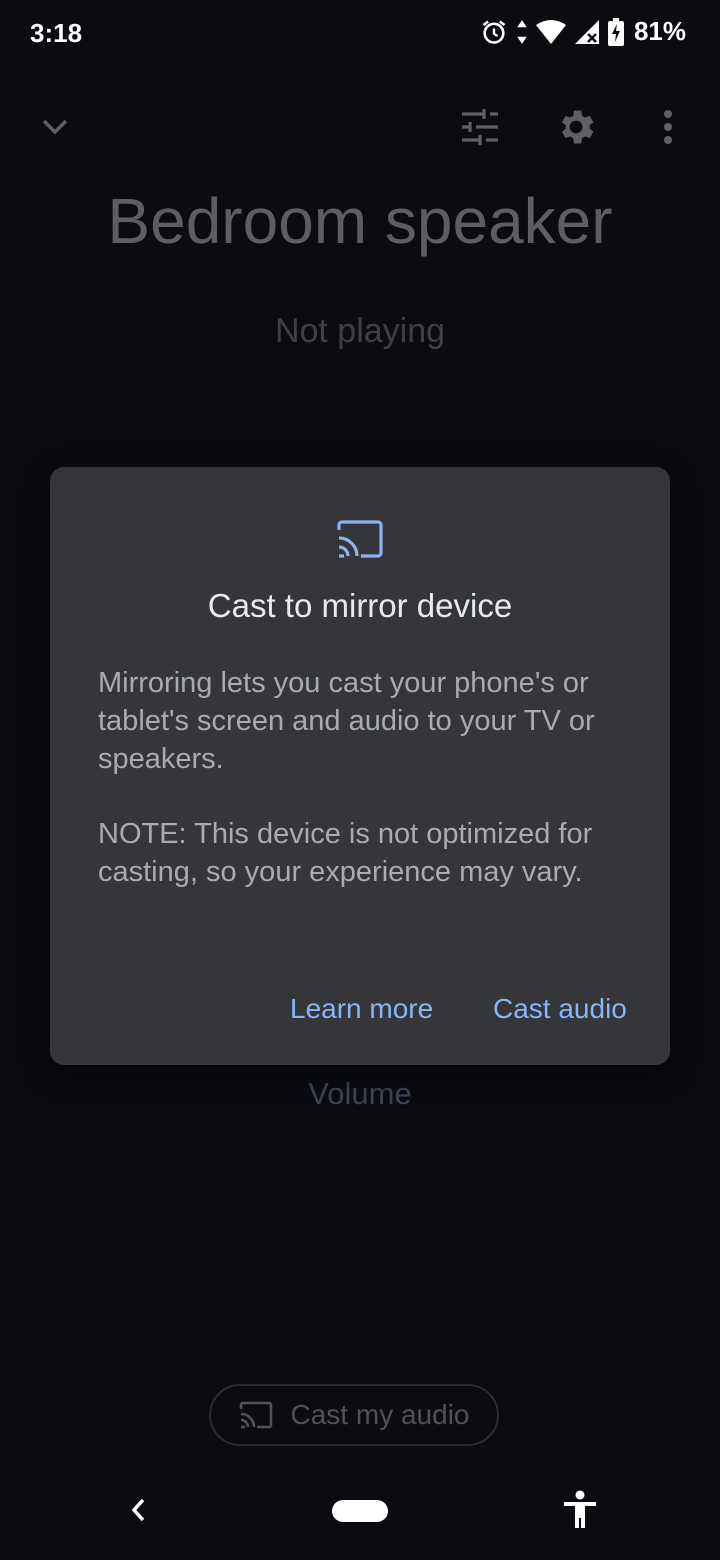  Describe the element at coordinates (494, 31) in the screenshot. I see `alarm-icon` at that location.